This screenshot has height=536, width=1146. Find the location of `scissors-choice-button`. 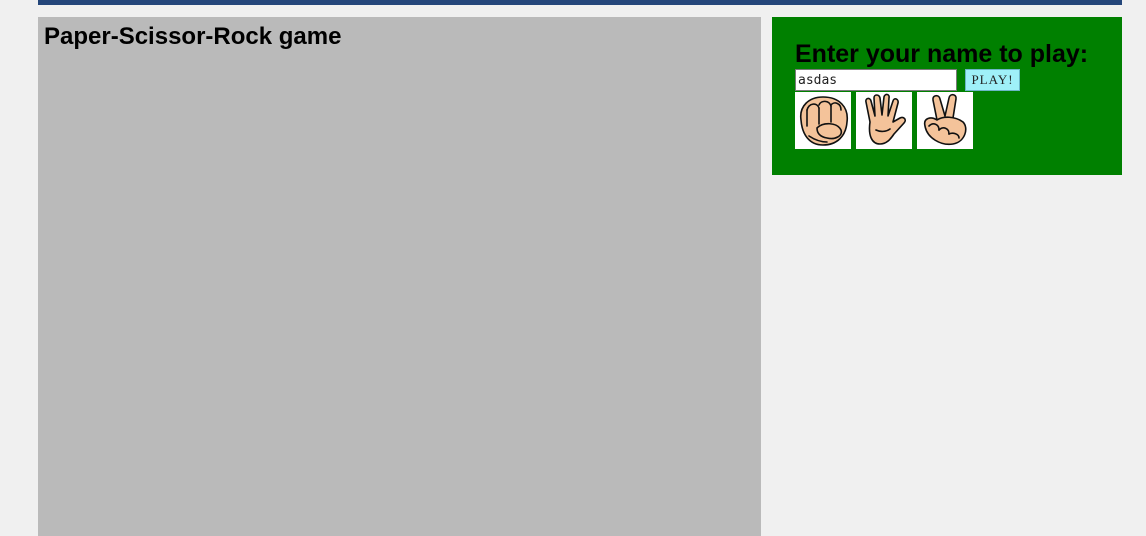

scissors-choice-button is located at coordinates (945, 120).